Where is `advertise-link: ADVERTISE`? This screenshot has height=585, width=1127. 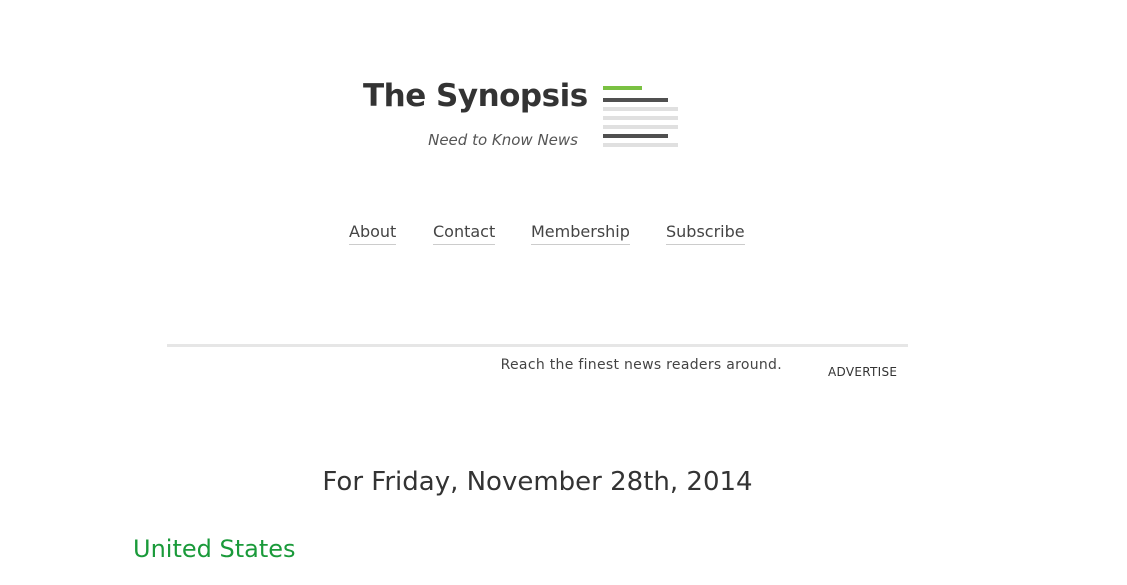 advertise-link: ADVERTISE is located at coordinates (862, 372).